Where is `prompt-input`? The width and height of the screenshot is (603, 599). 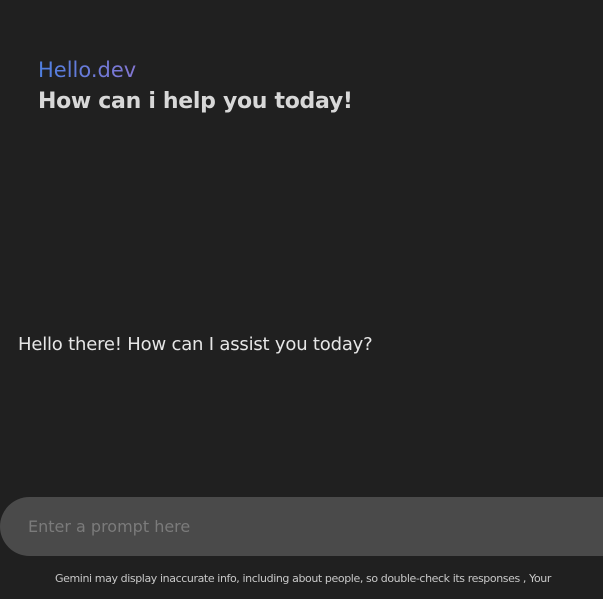 prompt-input is located at coordinates (308, 526).